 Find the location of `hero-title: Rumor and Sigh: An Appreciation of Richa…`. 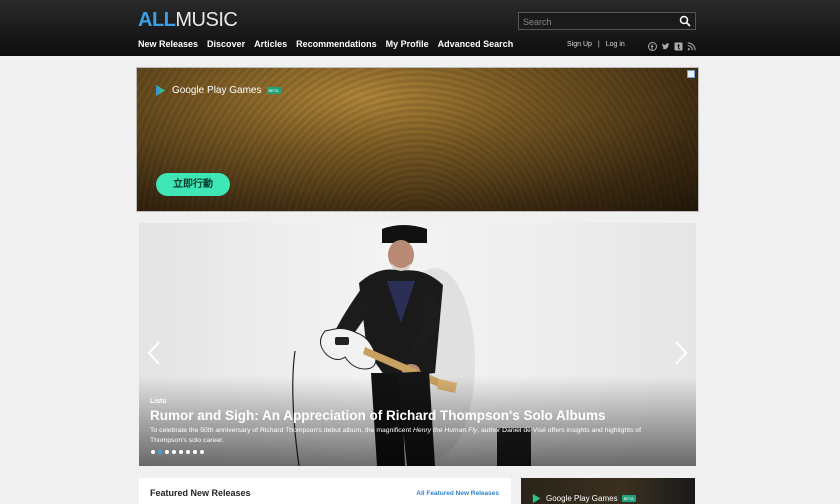

hero-title: Rumor and Sigh: An Appreciation of Richa… is located at coordinates (377, 415).